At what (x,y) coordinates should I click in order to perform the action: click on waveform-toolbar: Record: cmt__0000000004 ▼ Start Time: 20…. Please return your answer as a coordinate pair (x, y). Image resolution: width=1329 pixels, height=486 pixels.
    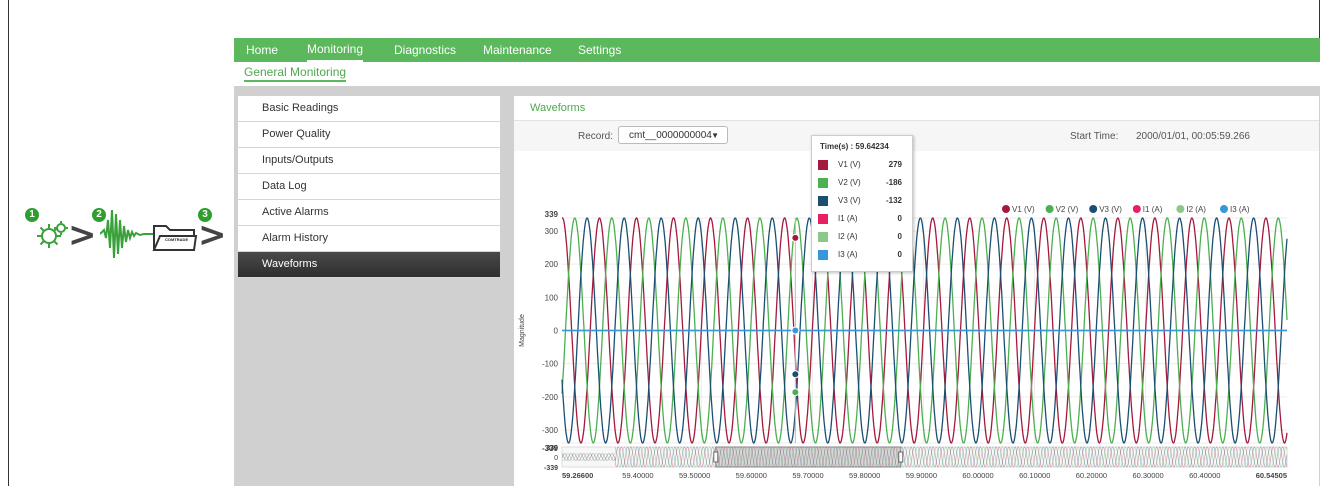
    Looking at the image, I should click on (916, 136).